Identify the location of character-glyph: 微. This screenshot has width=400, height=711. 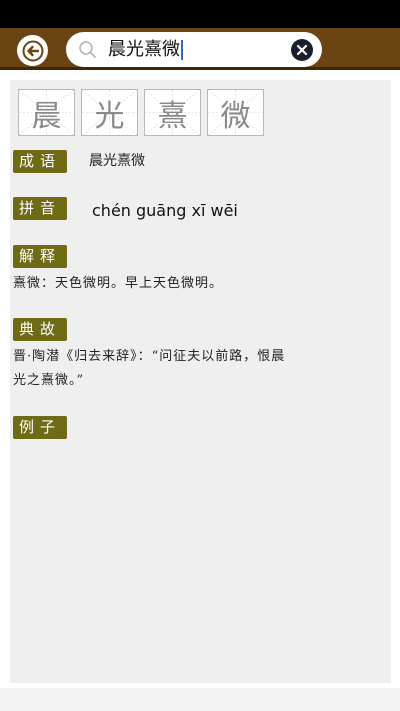
(235, 116).